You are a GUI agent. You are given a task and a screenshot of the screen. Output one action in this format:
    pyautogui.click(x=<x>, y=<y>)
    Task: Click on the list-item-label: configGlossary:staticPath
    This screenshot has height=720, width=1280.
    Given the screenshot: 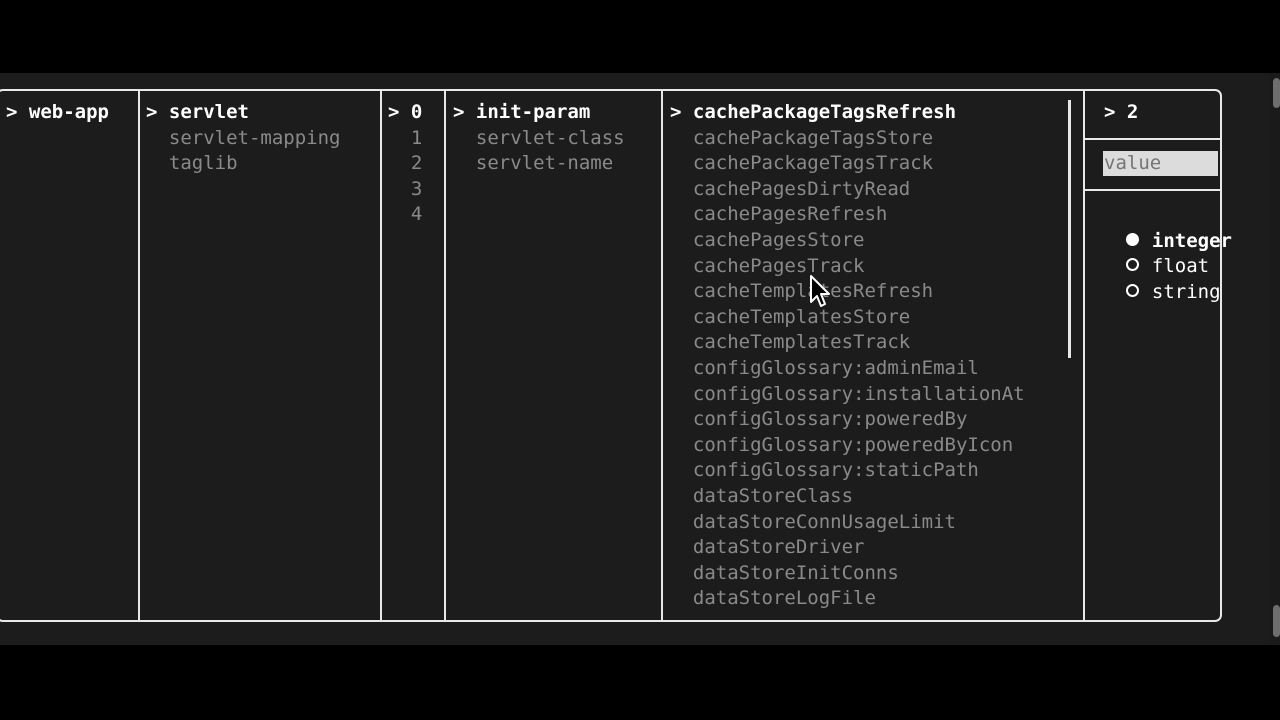 What is the action you would take?
    pyautogui.click(x=835, y=470)
    